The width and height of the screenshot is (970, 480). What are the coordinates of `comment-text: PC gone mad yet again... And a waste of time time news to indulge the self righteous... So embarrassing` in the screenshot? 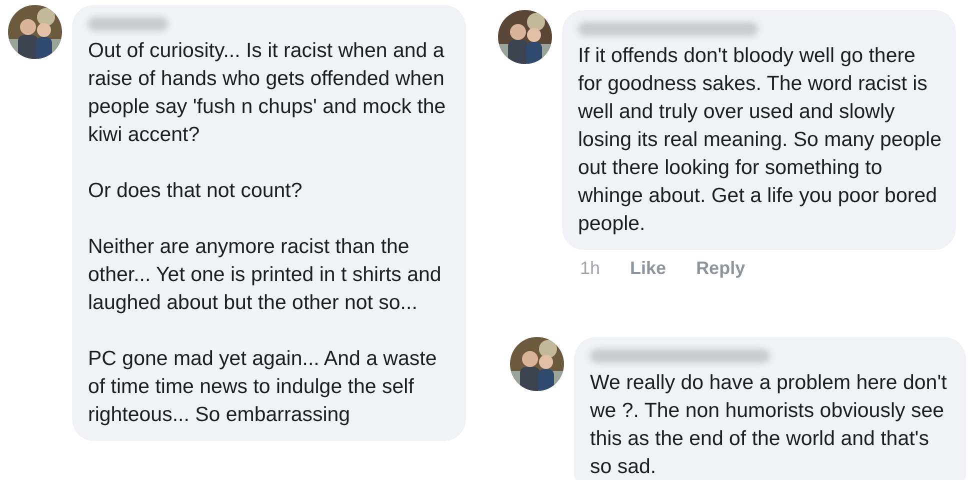 It's located at (263, 387).